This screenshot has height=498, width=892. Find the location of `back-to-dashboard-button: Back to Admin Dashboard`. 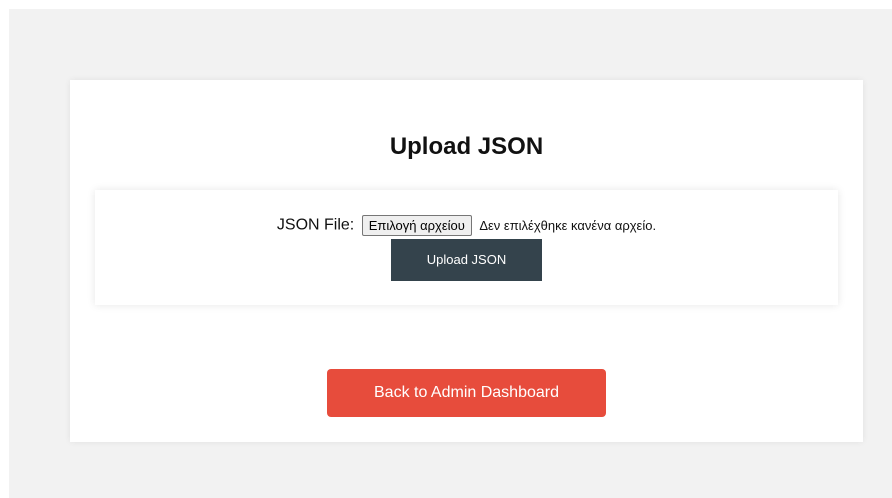

back-to-dashboard-button: Back to Admin Dashboard is located at coordinates (466, 393).